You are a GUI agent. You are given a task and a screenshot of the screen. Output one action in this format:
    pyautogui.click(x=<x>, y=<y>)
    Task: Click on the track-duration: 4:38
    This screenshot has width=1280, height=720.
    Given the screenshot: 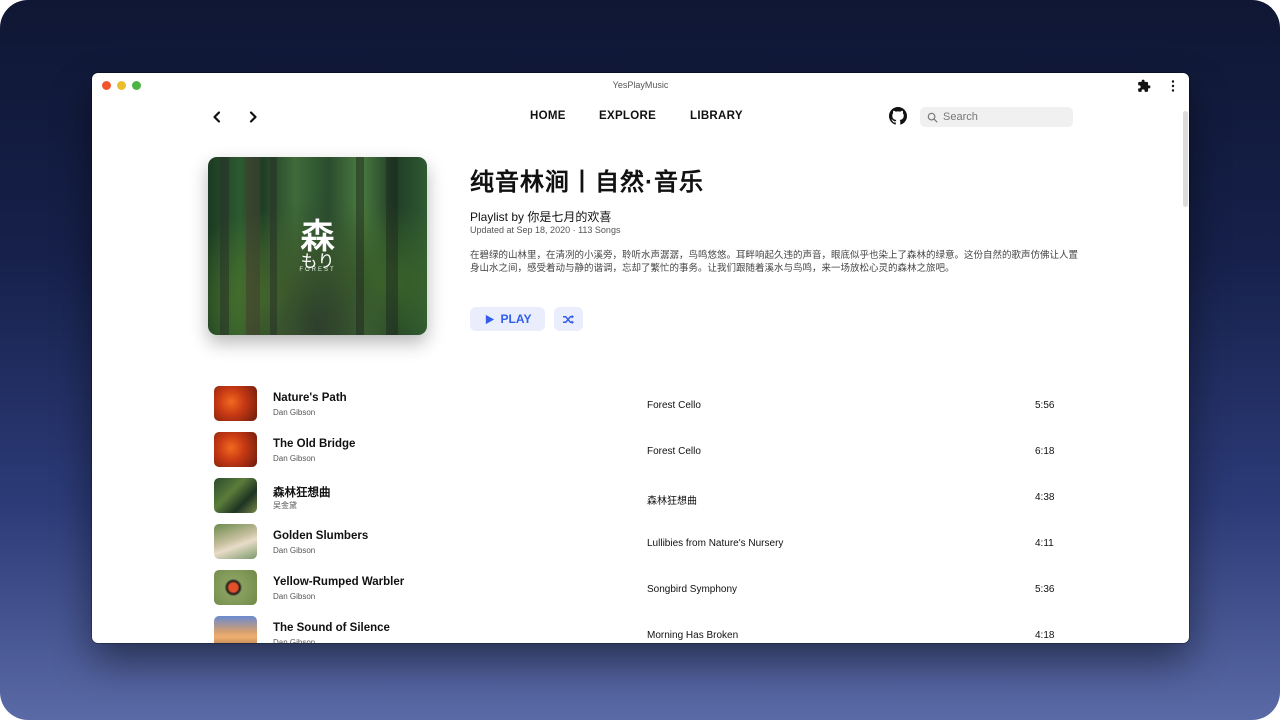 What is the action you would take?
    pyautogui.click(x=1045, y=497)
    